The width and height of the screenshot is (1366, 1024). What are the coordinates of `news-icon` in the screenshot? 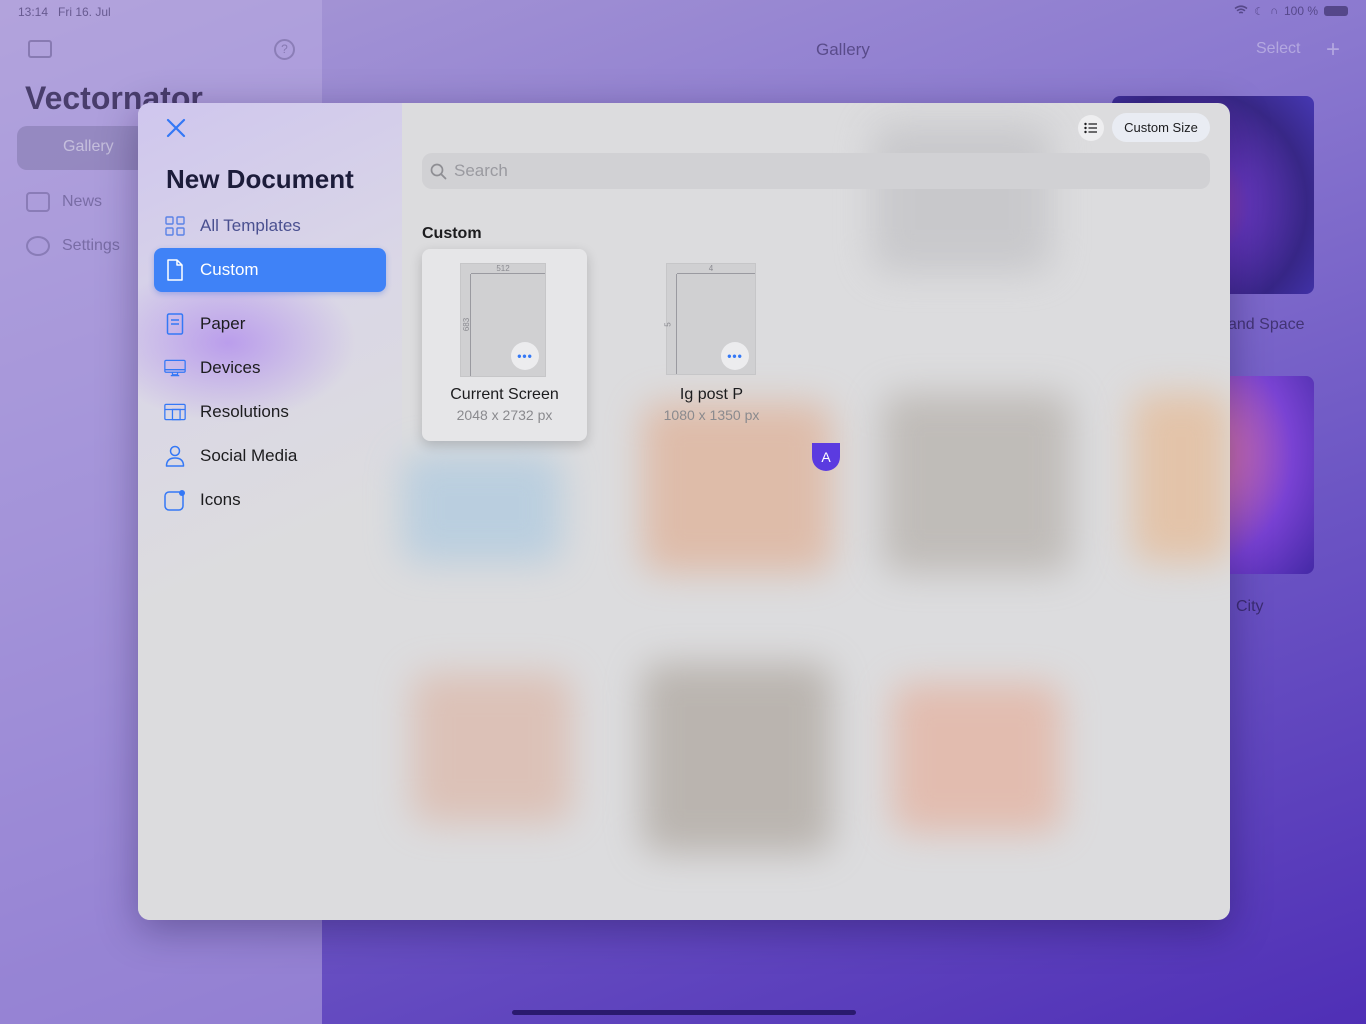 It's located at (38, 202).